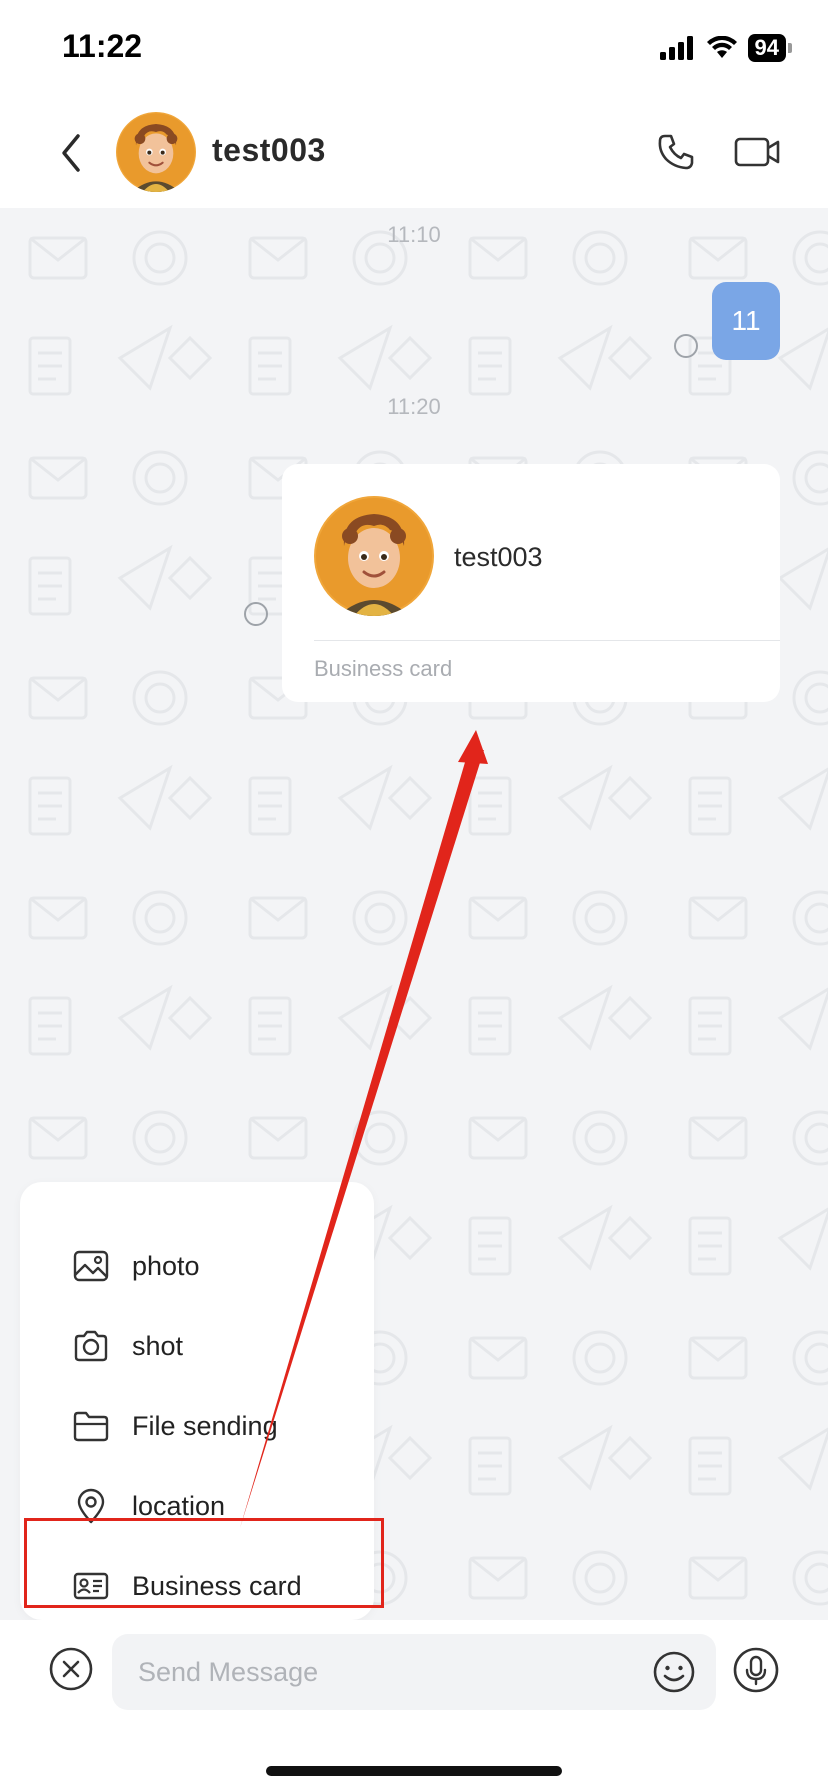 The height and width of the screenshot is (1792, 828). Describe the element at coordinates (790, 48) in the screenshot. I see `battery-tip` at that location.